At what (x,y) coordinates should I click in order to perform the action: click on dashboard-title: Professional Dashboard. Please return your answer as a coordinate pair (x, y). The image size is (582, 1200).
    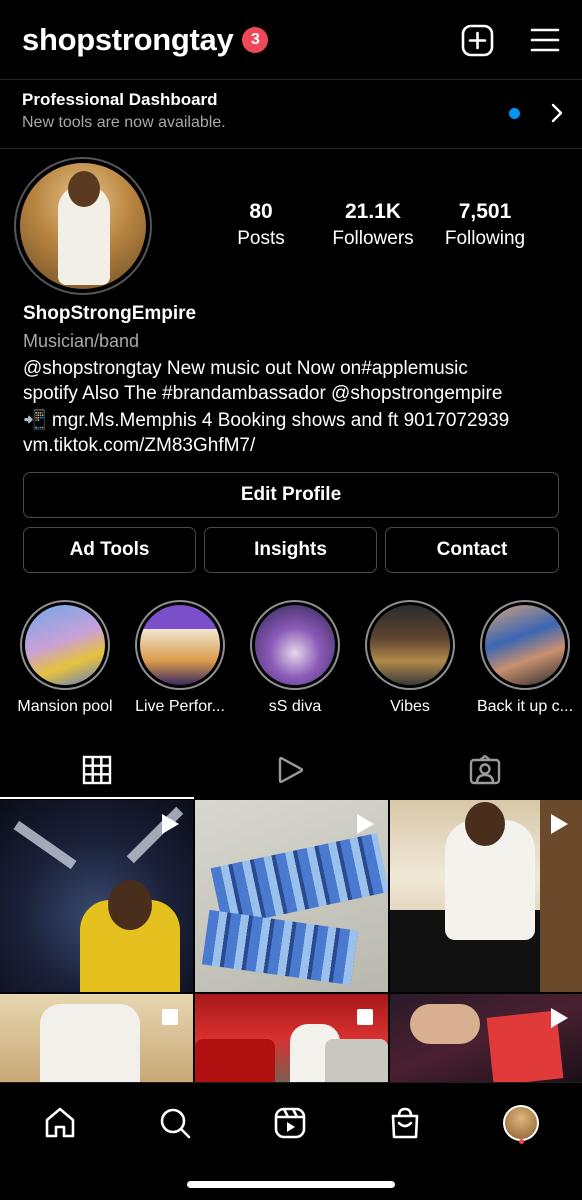
    Looking at the image, I should click on (120, 99).